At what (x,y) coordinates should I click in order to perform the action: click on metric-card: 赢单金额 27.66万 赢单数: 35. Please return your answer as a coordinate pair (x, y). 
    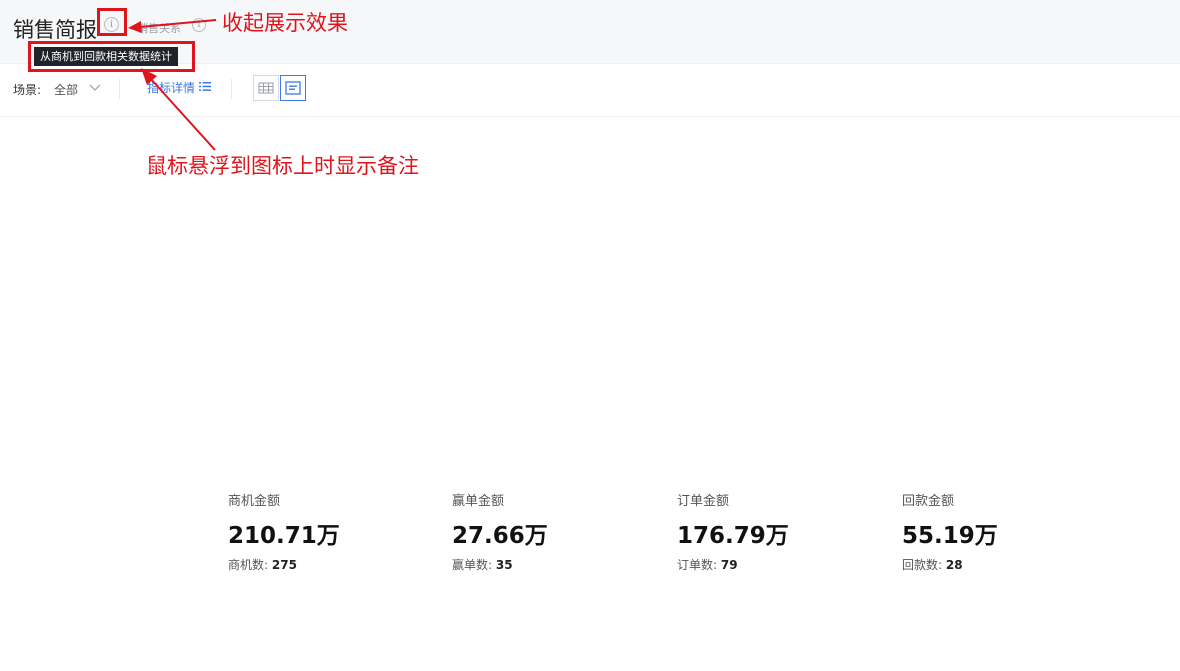
    Looking at the image, I should click on (500, 531).